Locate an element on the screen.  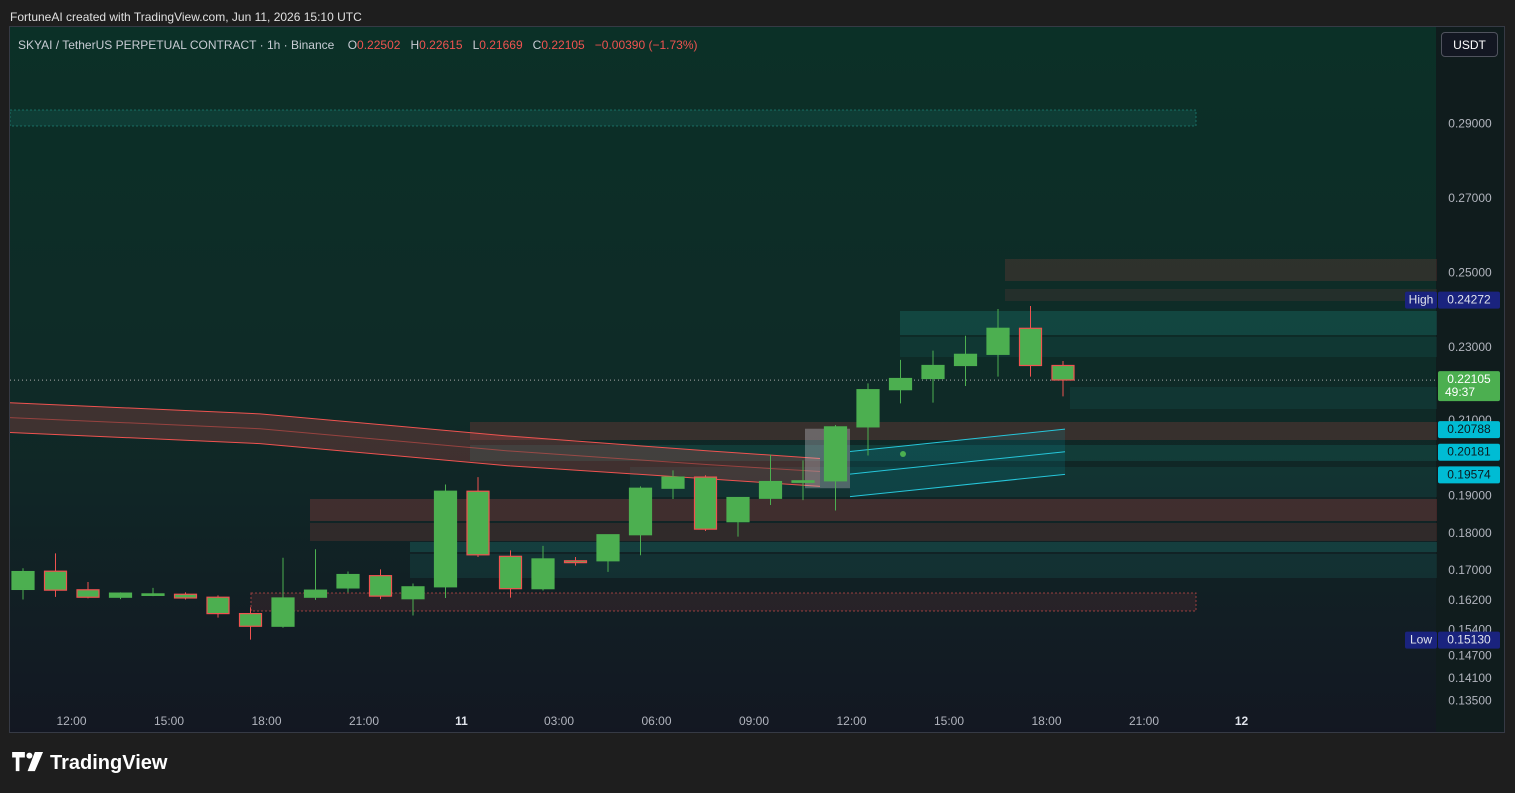
high-value: 0.24272 is located at coordinates (1469, 300).